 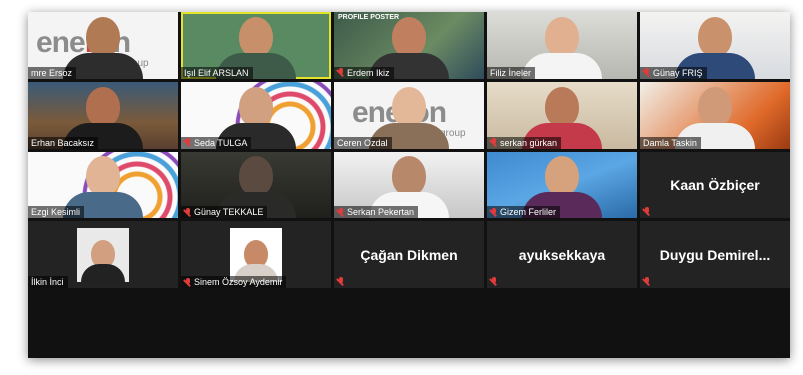 What do you see at coordinates (524, 142) in the screenshot?
I see `participant-name-label: serkan gürkan` at bounding box center [524, 142].